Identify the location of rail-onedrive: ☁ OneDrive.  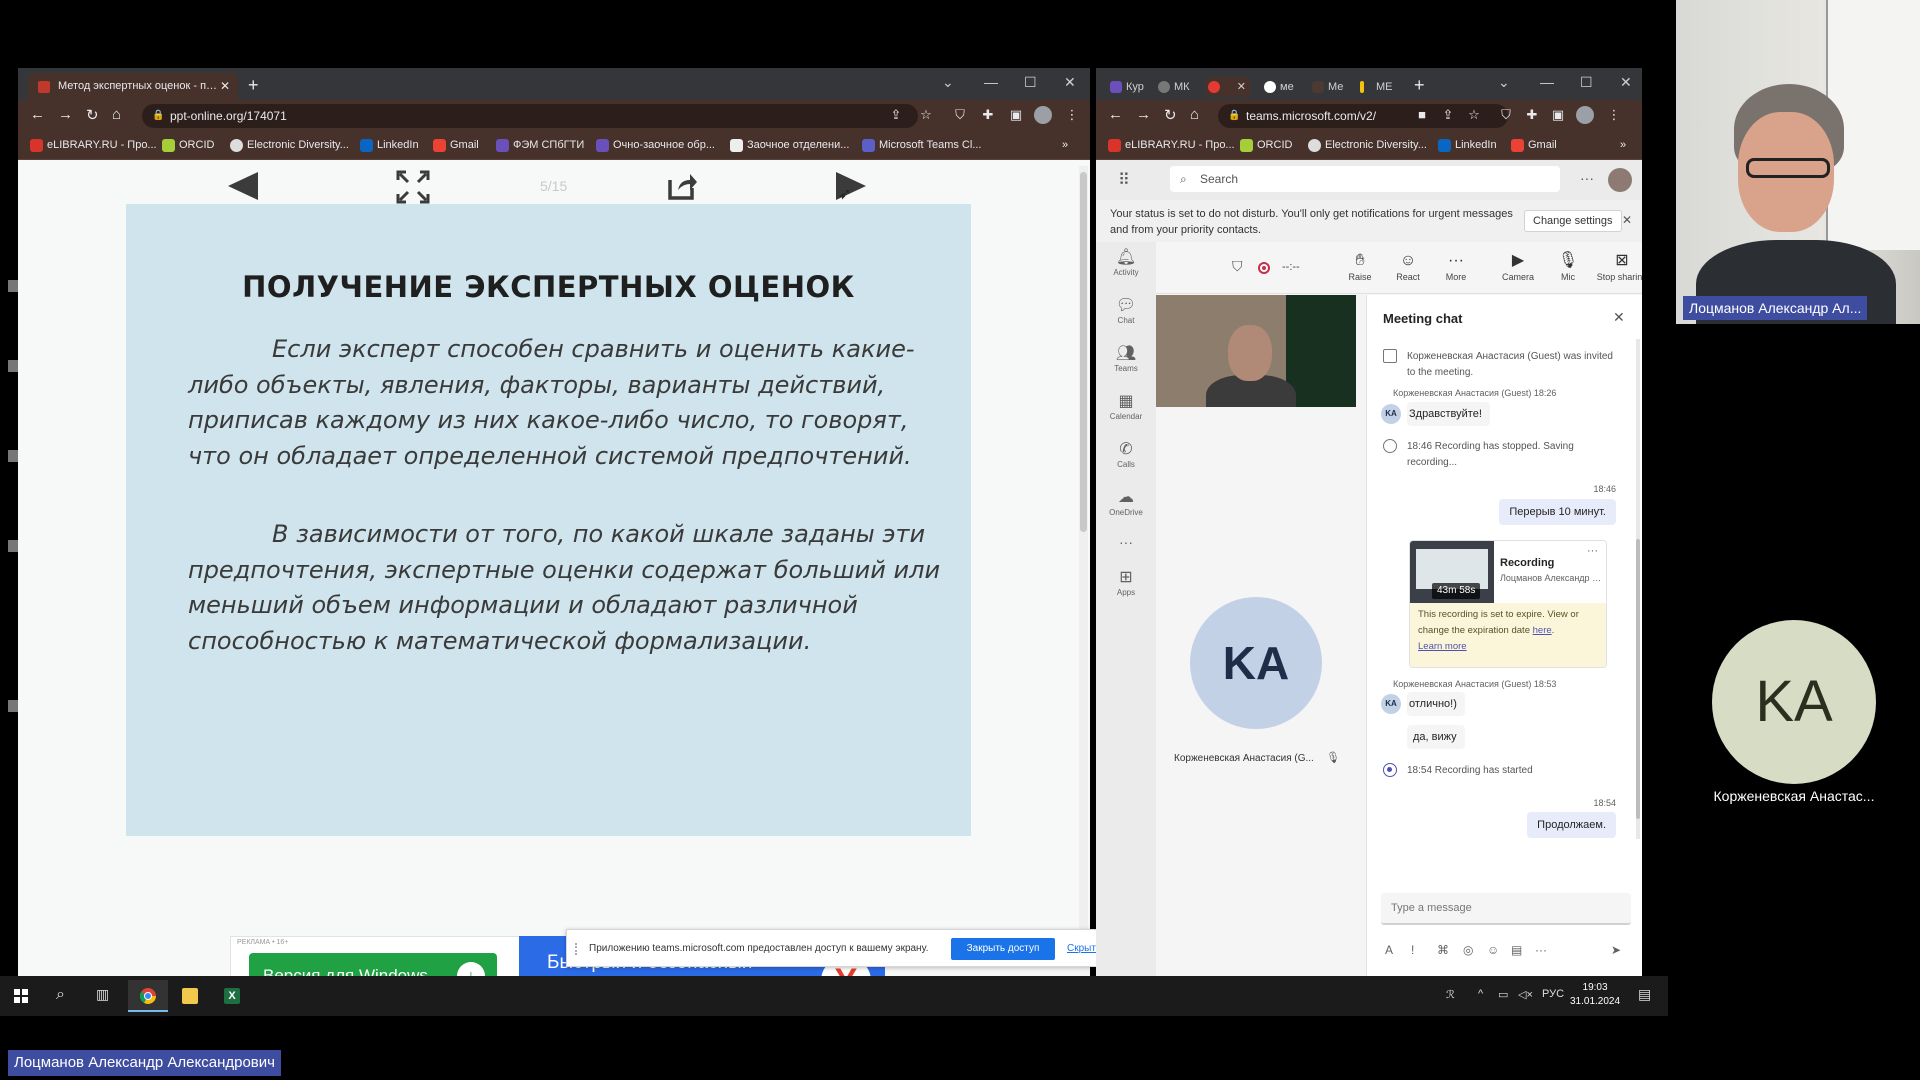
(1126, 502).